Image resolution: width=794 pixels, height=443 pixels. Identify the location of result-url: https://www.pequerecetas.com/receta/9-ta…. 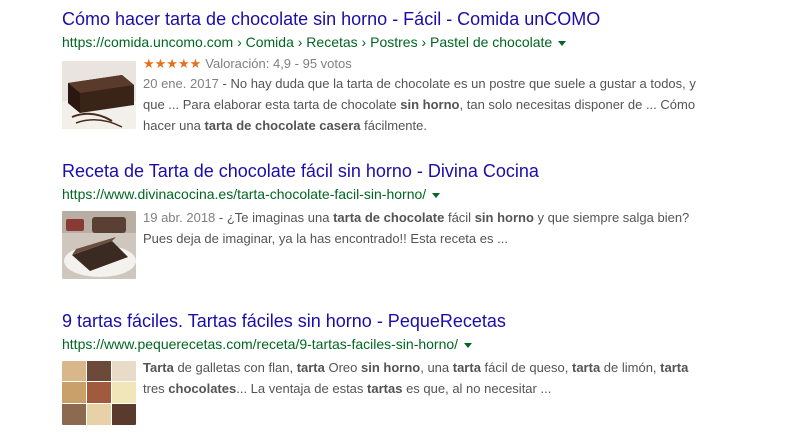
(260, 344).